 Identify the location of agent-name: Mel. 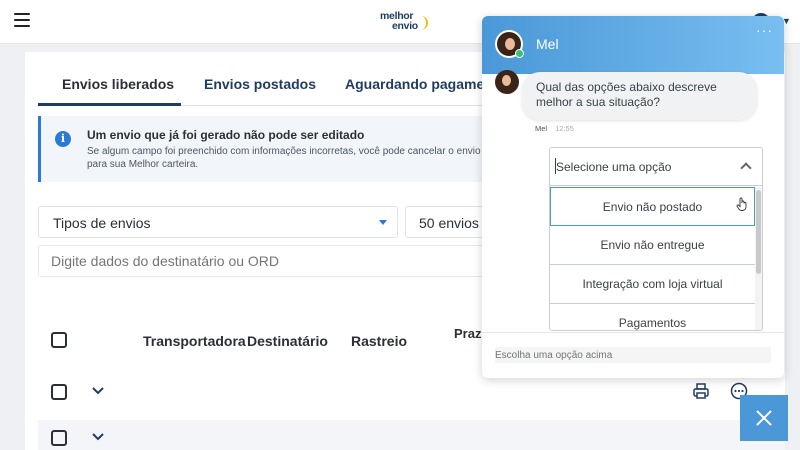
(547, 44).